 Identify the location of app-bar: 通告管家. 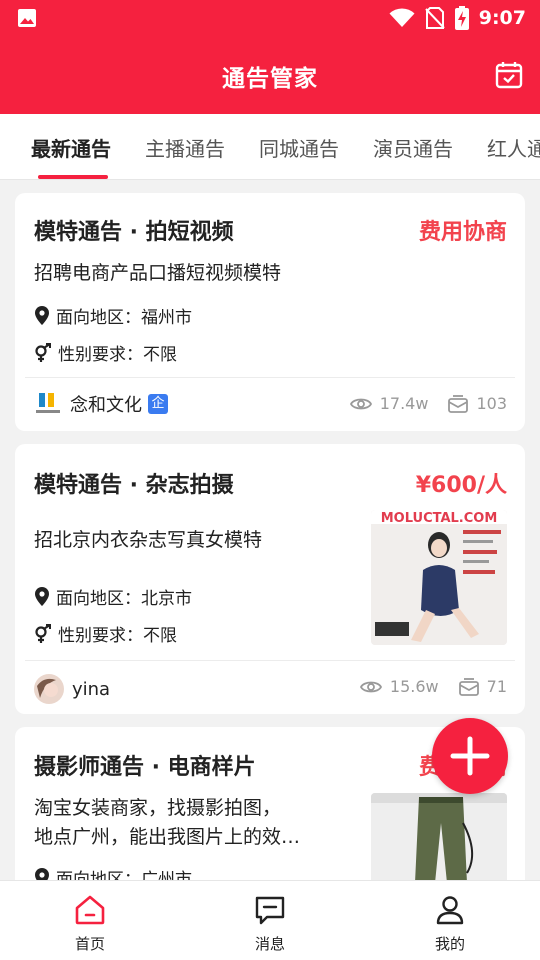
(270, 75).